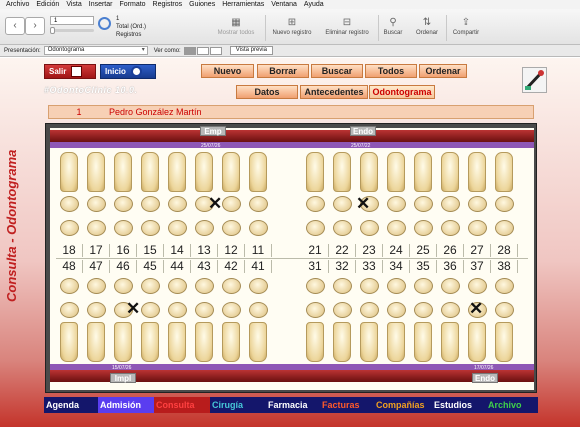 The width and height of the screenshot is (580, 427). Describe the element at coordinates (128, 71) in the screenshot. I see `inicio-button: Inicio` at that location.